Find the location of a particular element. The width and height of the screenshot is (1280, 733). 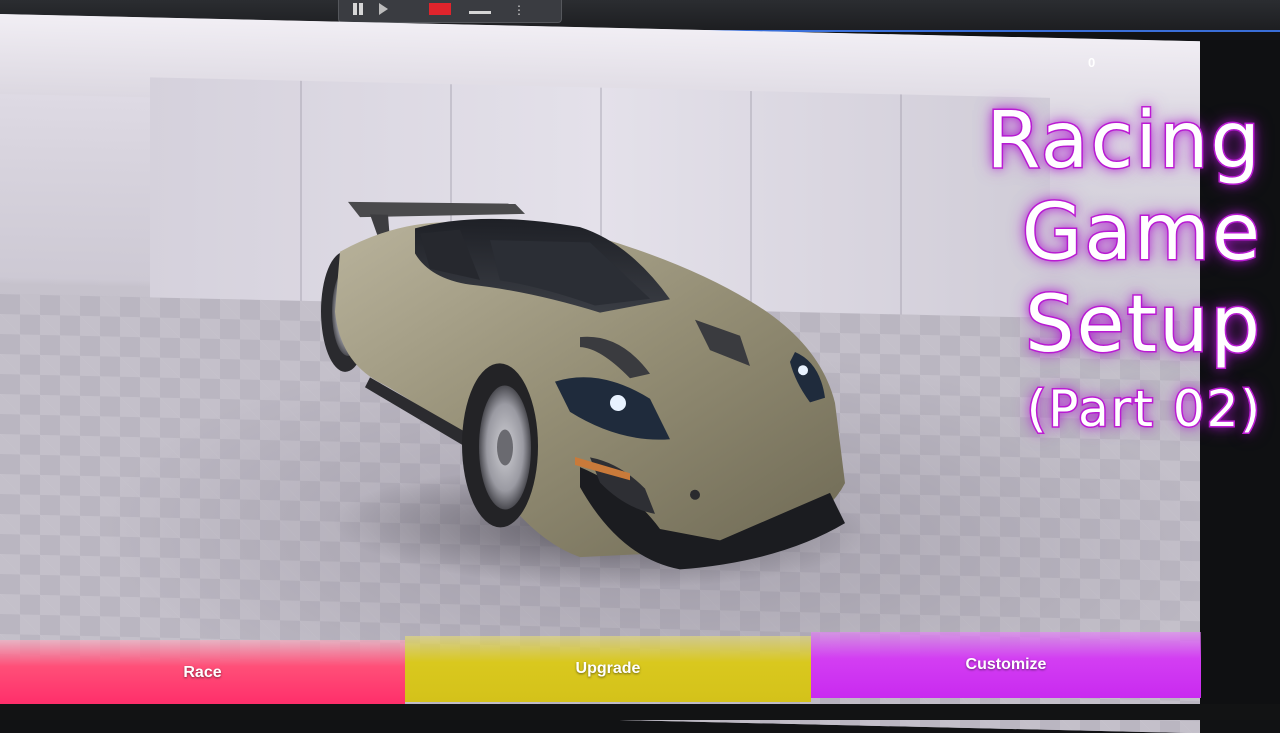

score-counter: 0 is located at coordinates (1092, 62).